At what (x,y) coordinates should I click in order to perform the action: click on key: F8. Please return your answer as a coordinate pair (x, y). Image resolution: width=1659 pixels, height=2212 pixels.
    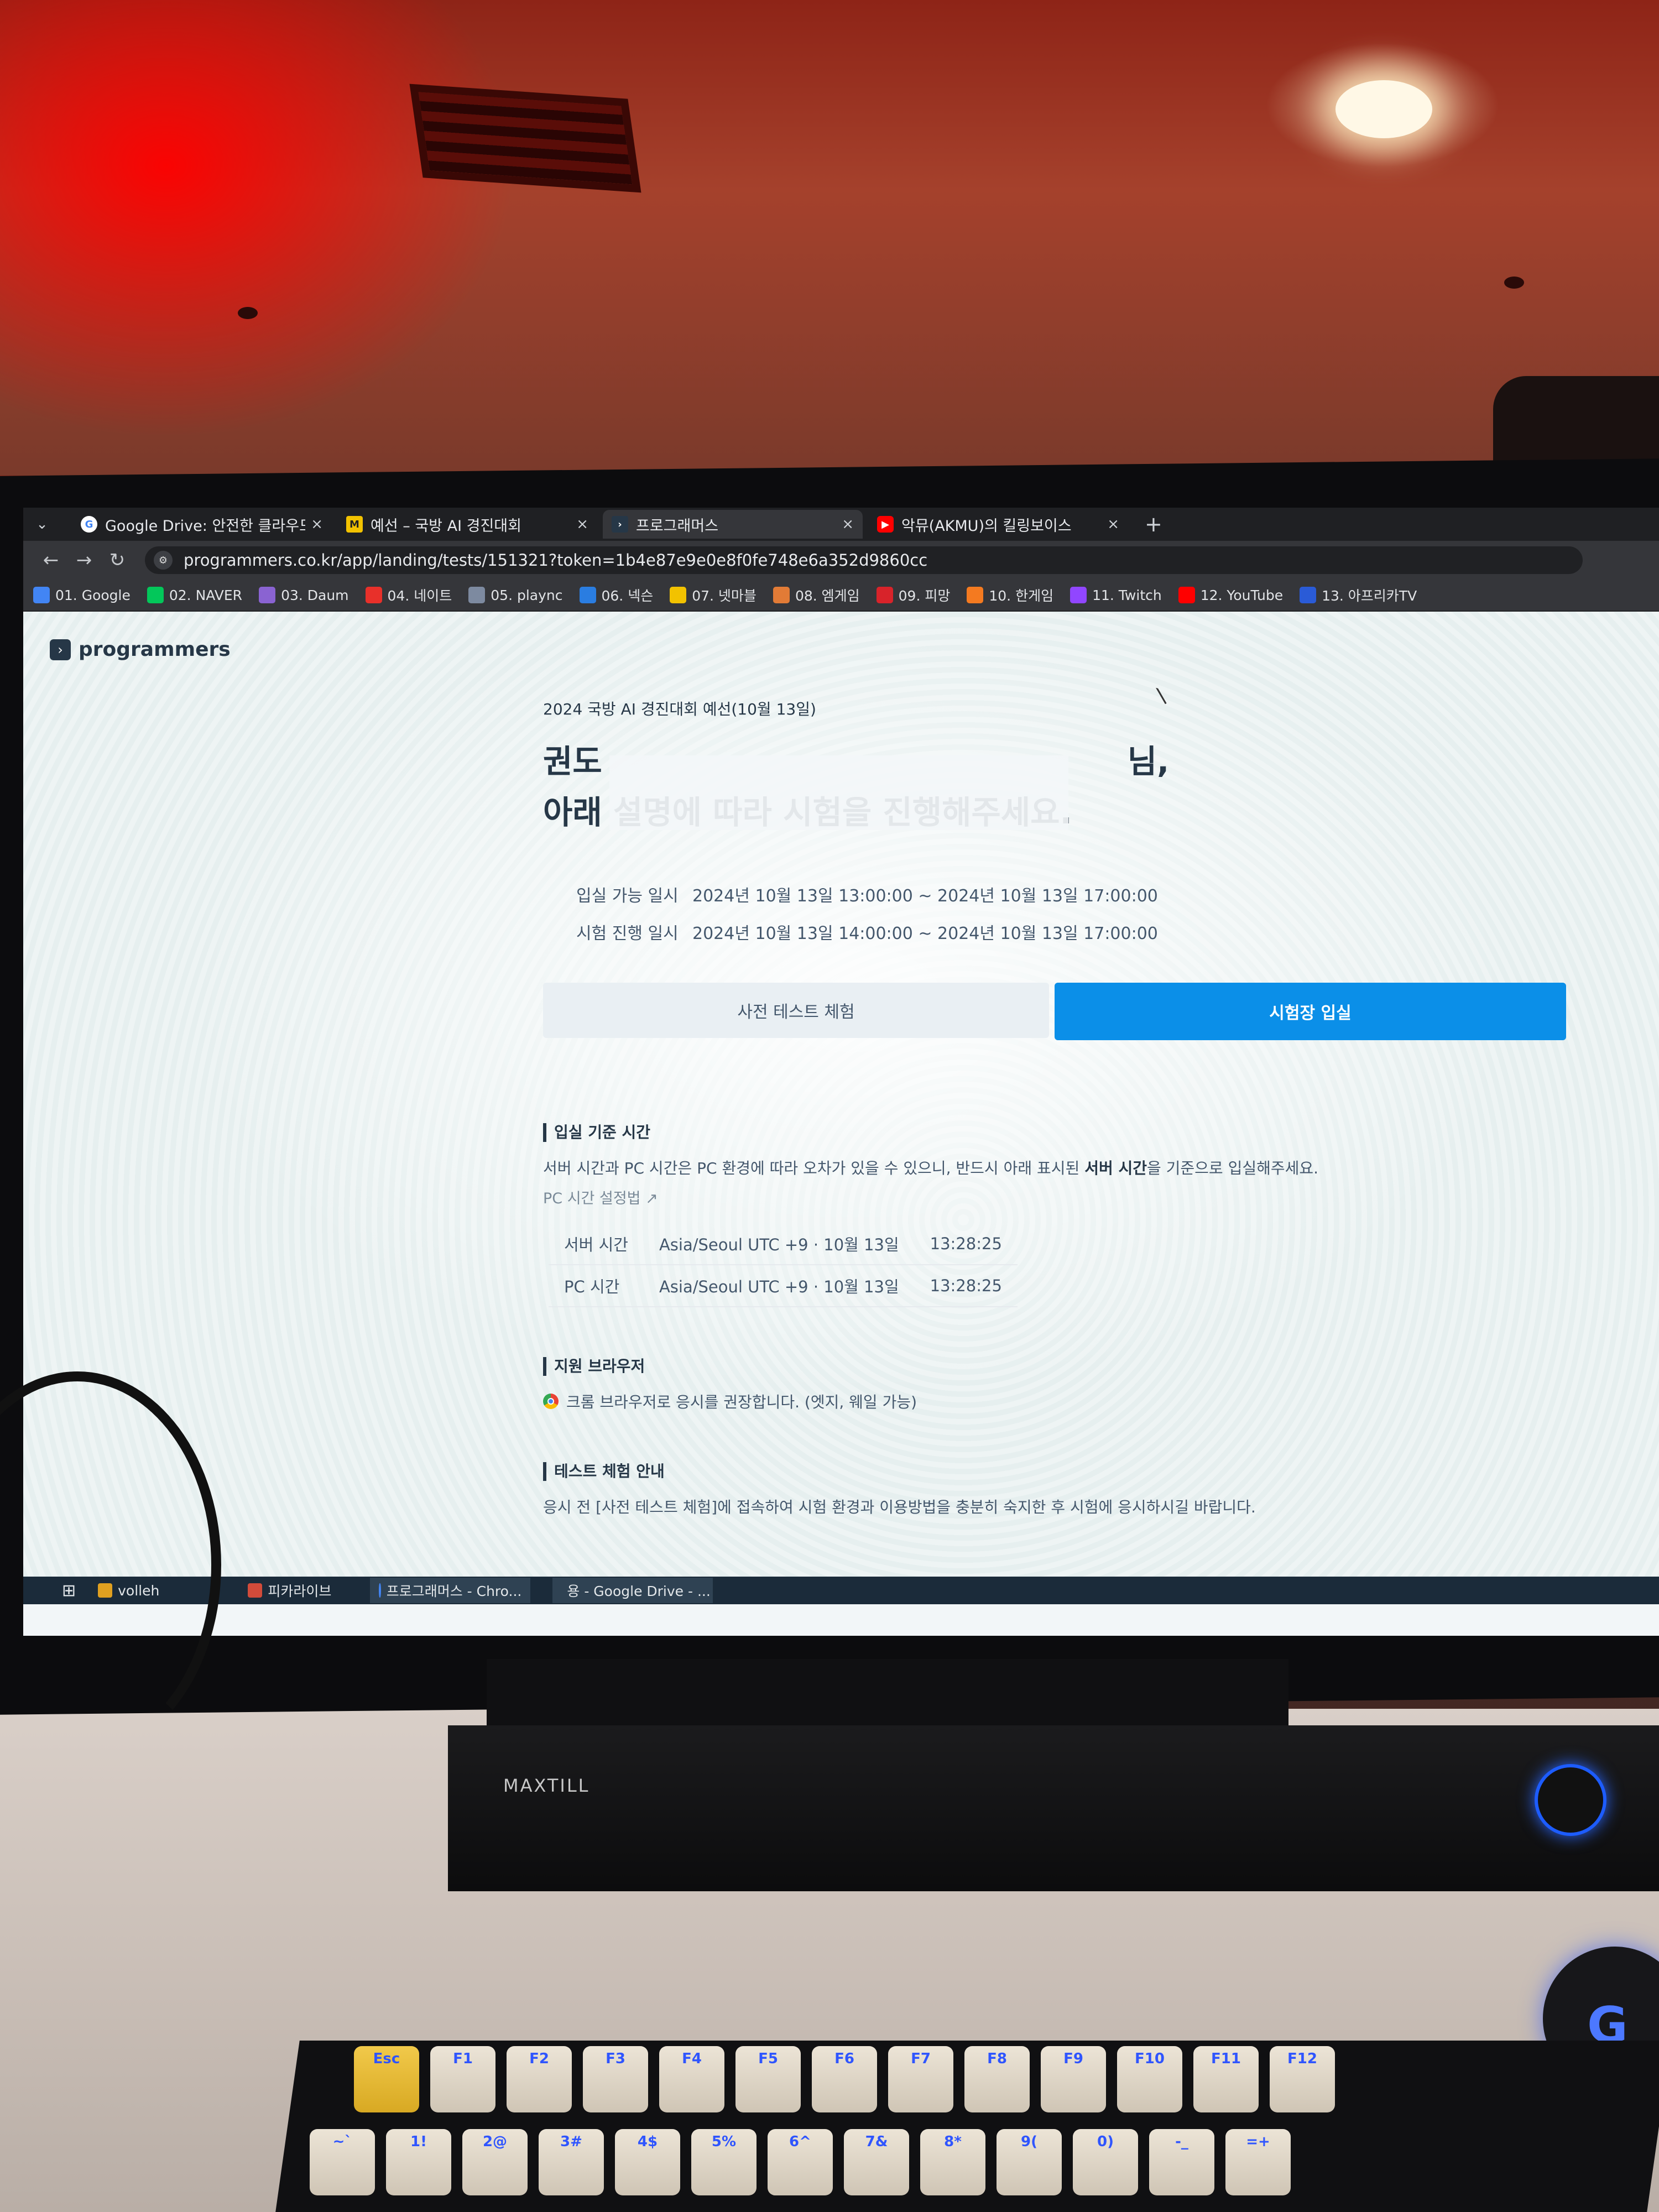
    Looking at the image, I should click on (997, 2079).